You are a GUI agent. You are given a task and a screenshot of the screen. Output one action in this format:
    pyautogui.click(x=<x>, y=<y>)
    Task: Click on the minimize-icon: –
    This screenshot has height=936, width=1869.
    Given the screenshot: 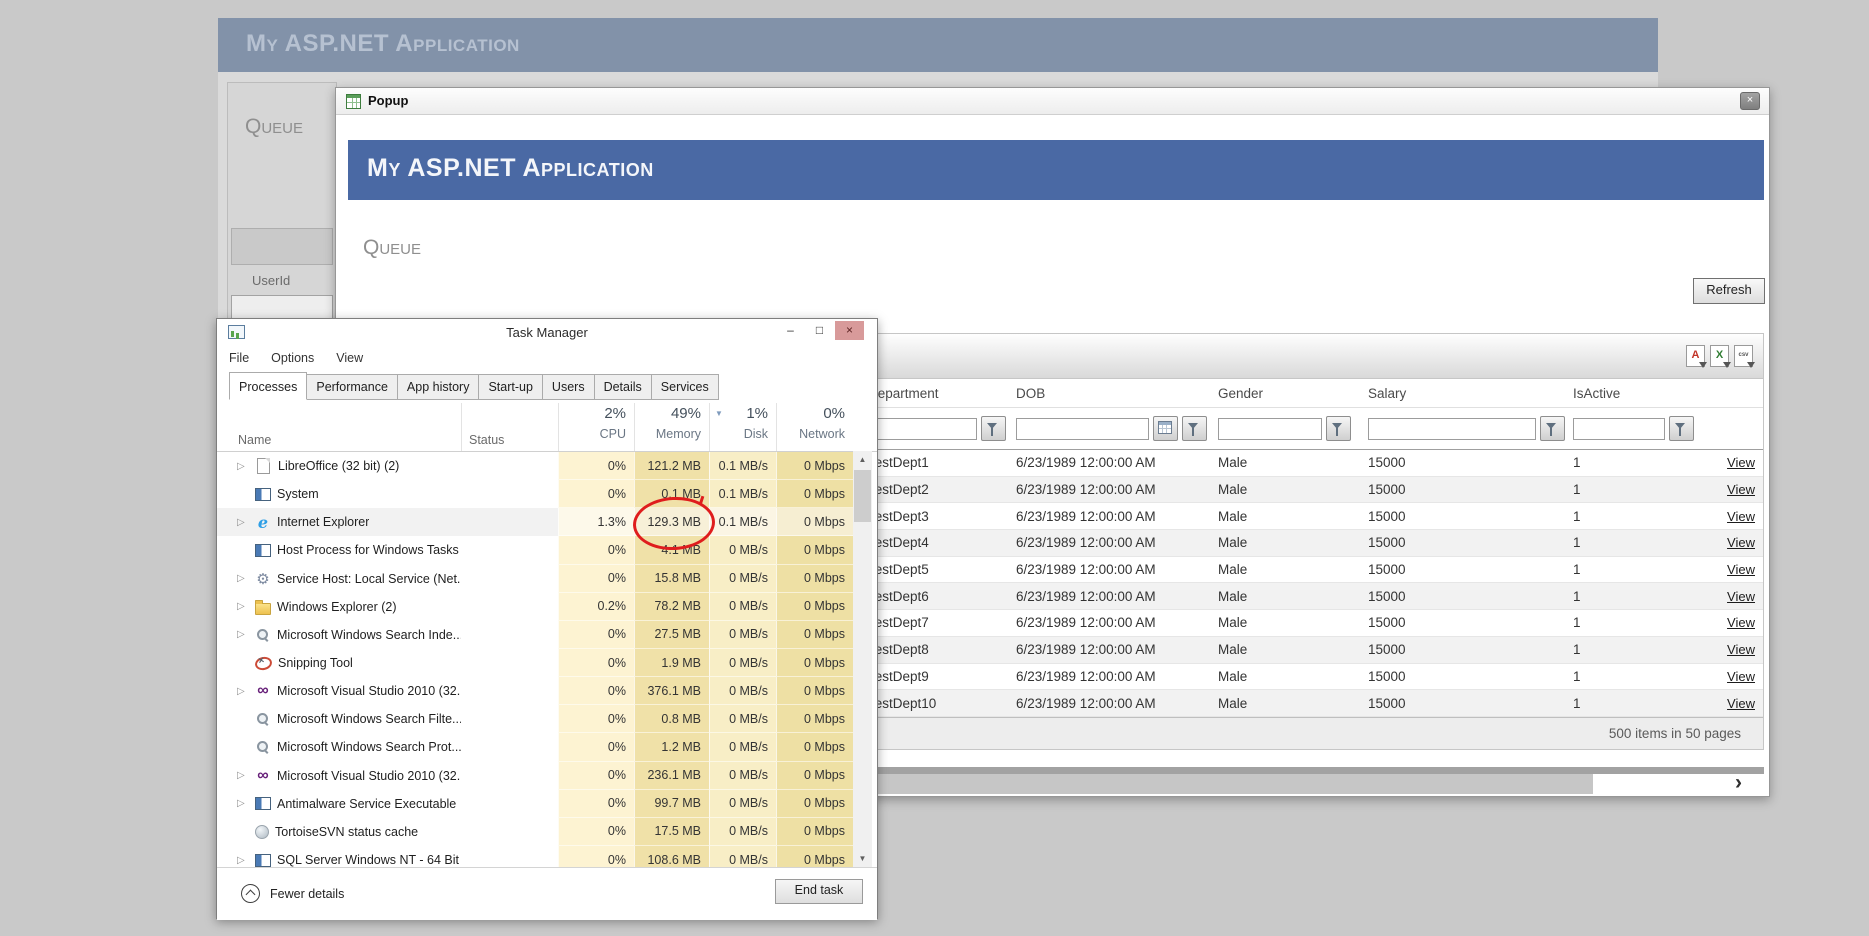 What is the action you would take?
    pyautogui.click(x=790, y=330)
    